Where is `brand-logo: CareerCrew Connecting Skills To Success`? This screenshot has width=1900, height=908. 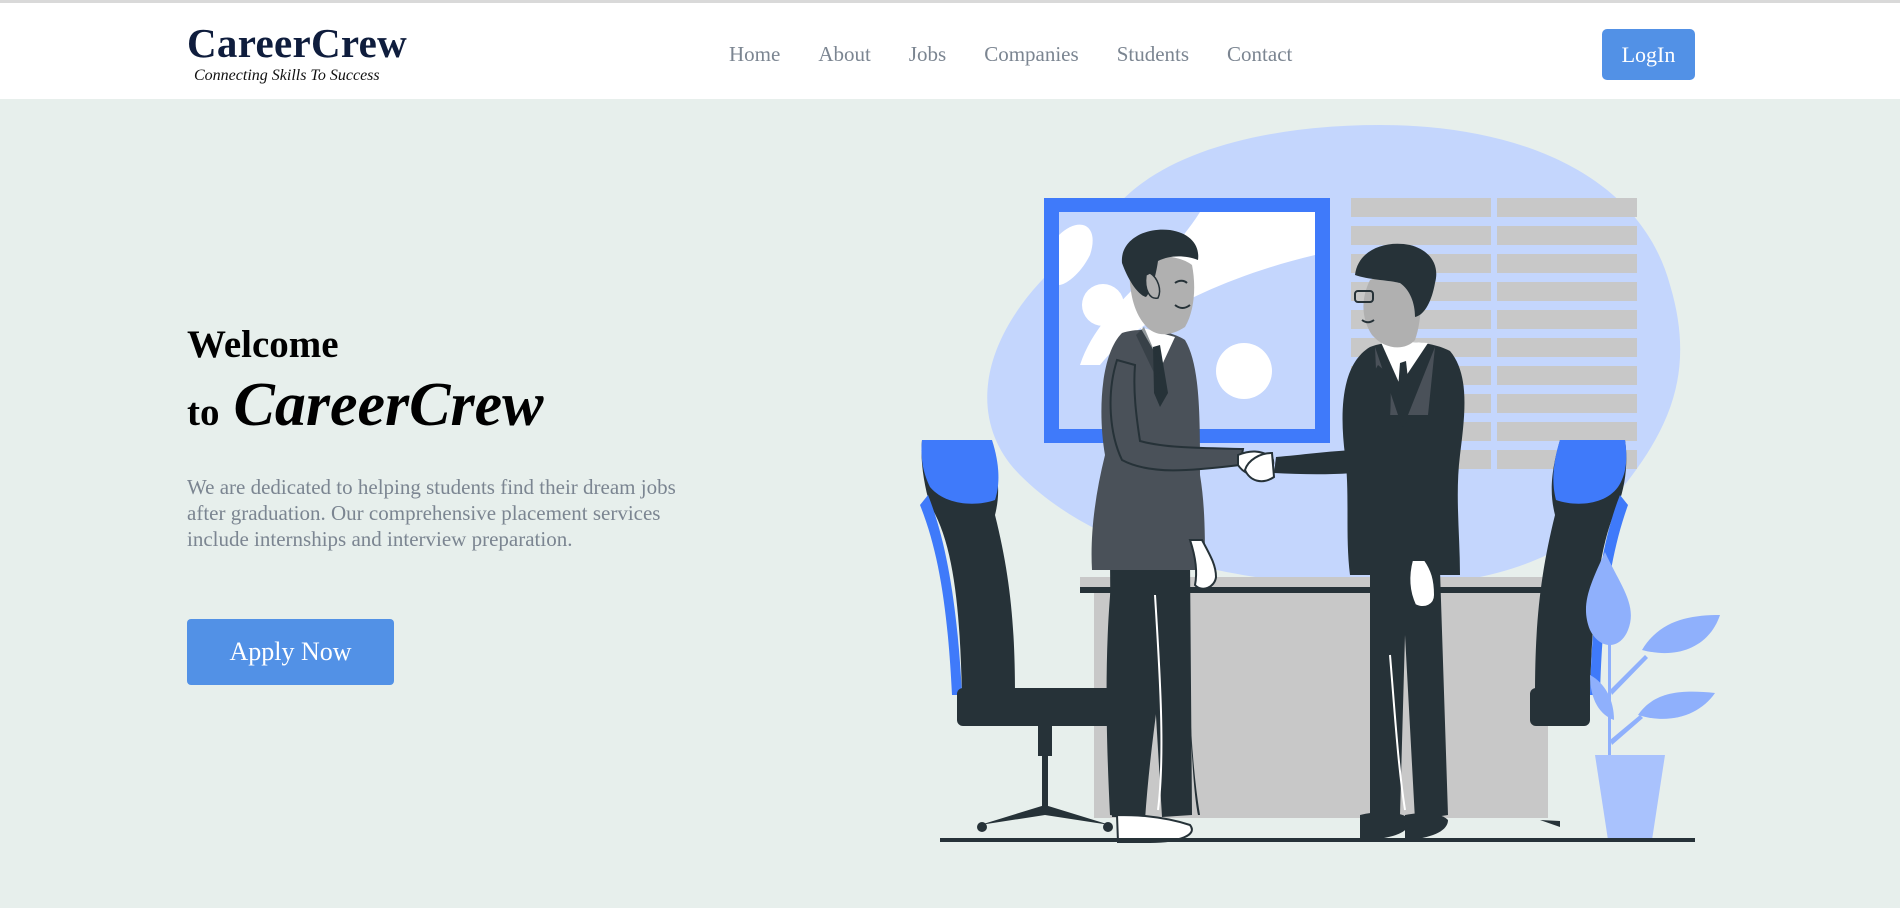 brand-logo: CareerCrew Connecting Skills To Success is located at coordinates (297, 53).